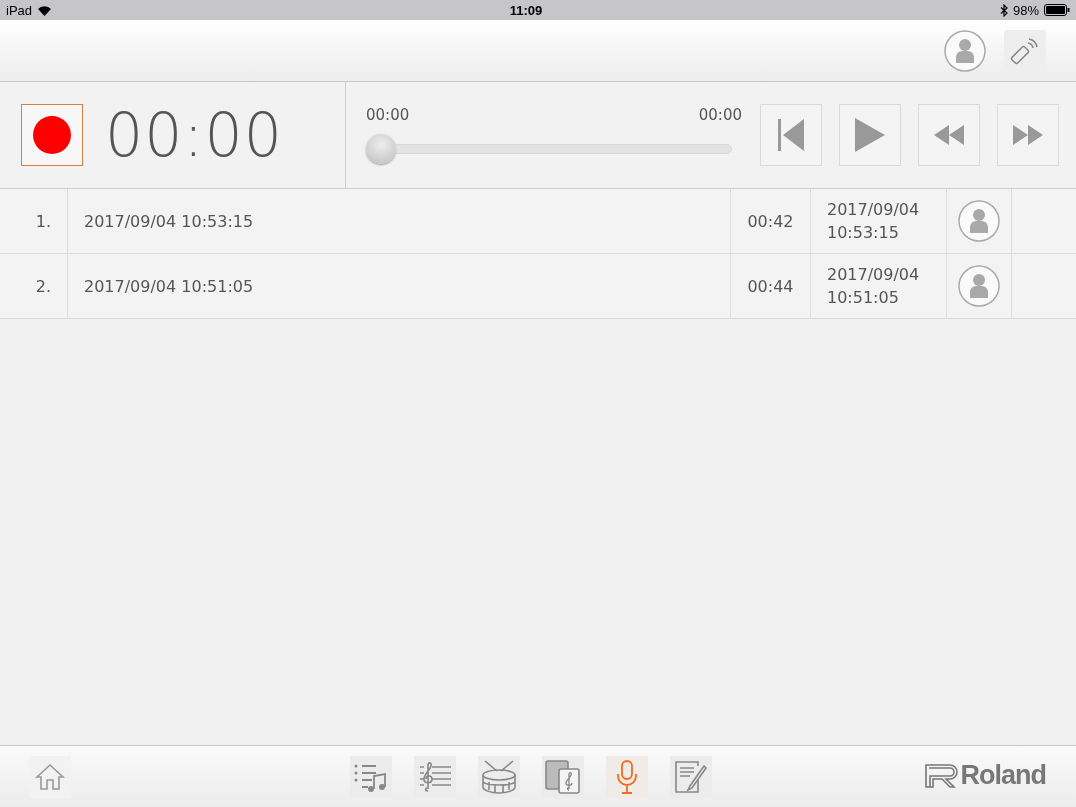 The height and width of the screenshot is (807, 1076). Describe the element at coordinates (45, 10) in the screenshot. I see `wifi-icon` at that location.